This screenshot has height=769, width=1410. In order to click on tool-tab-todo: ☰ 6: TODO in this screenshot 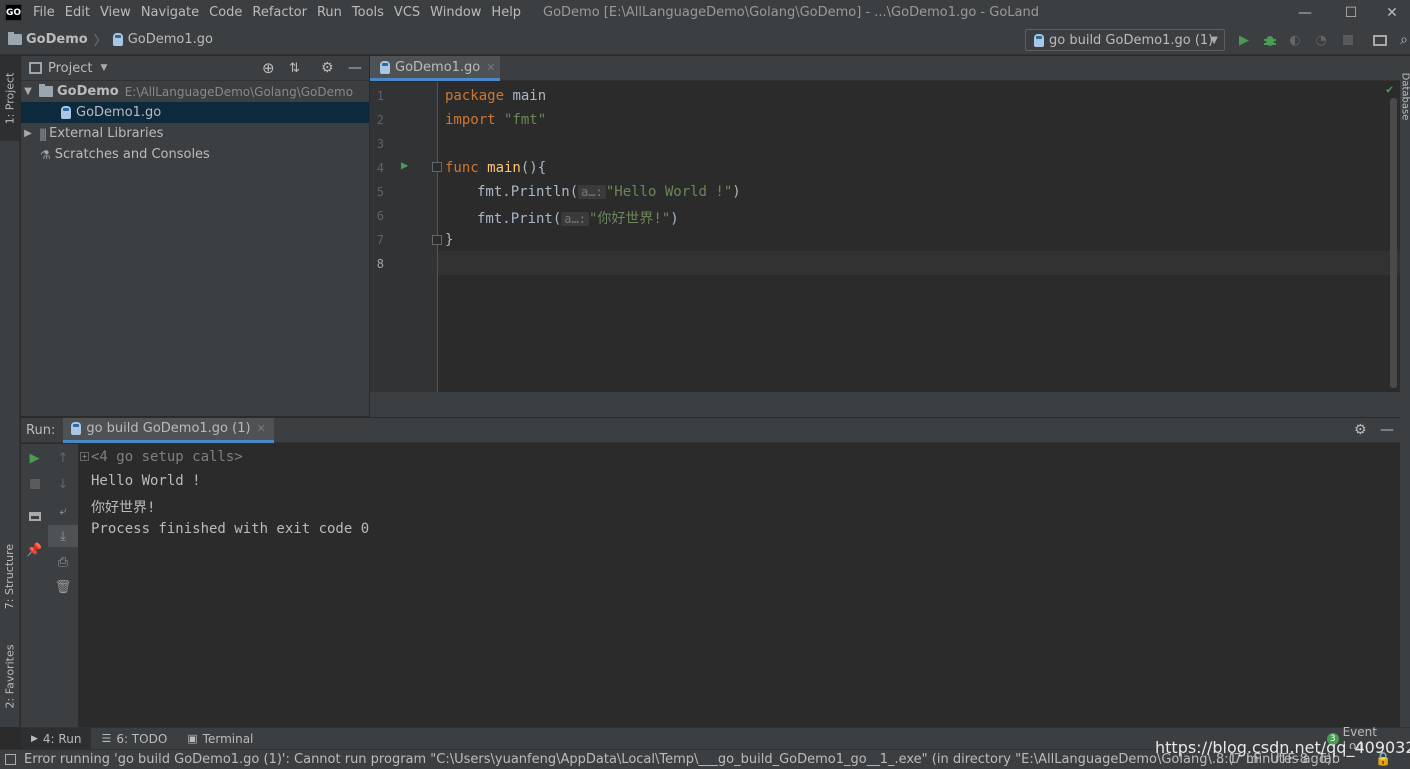, I will do `click(134, 739)`.